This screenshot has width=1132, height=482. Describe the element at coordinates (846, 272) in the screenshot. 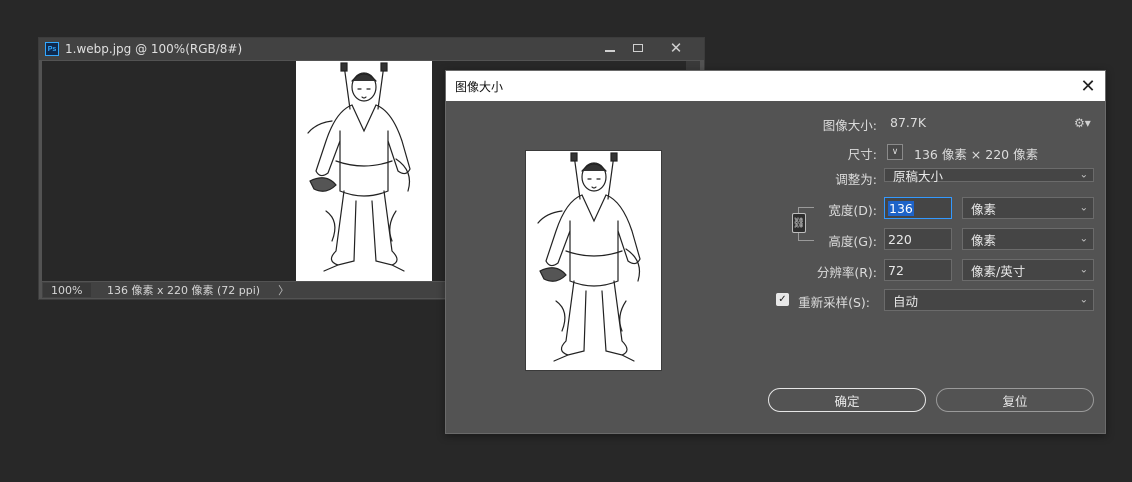

I see `resolution-label: 分辨率(R):` at that location.